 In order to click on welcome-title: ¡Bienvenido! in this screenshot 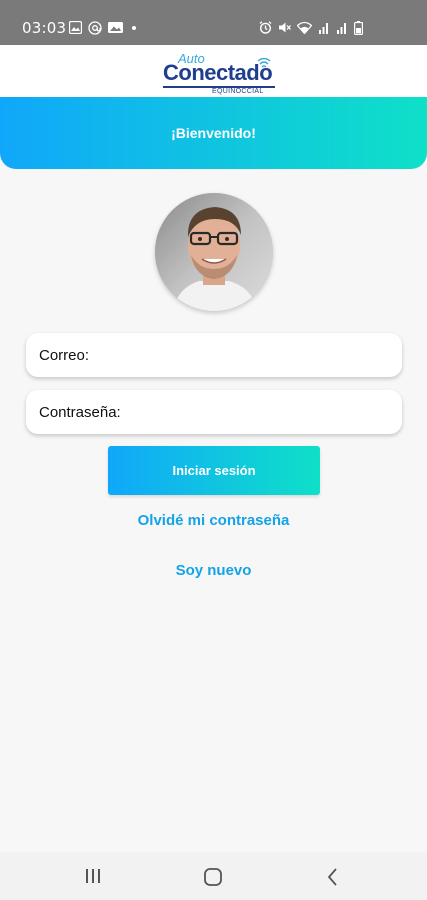, I will do `click(213, 133)`.